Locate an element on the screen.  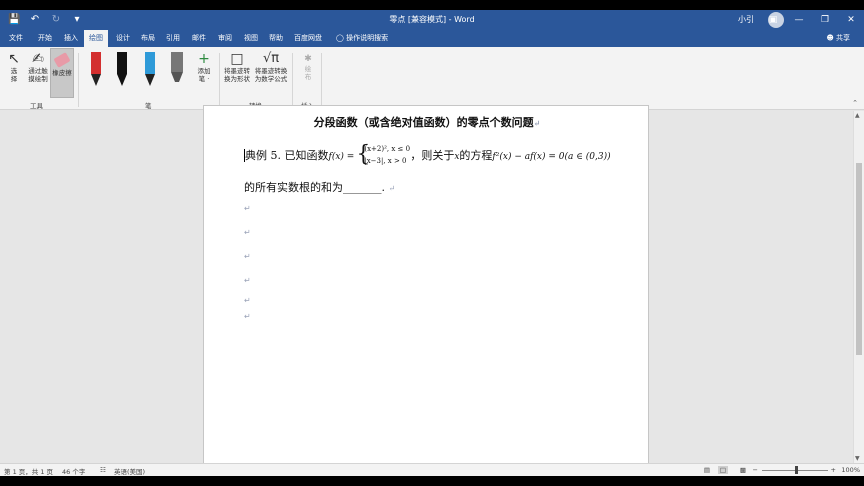
vertical-scrollbar: ▲ ▼ is located at coordinates (858, 287).